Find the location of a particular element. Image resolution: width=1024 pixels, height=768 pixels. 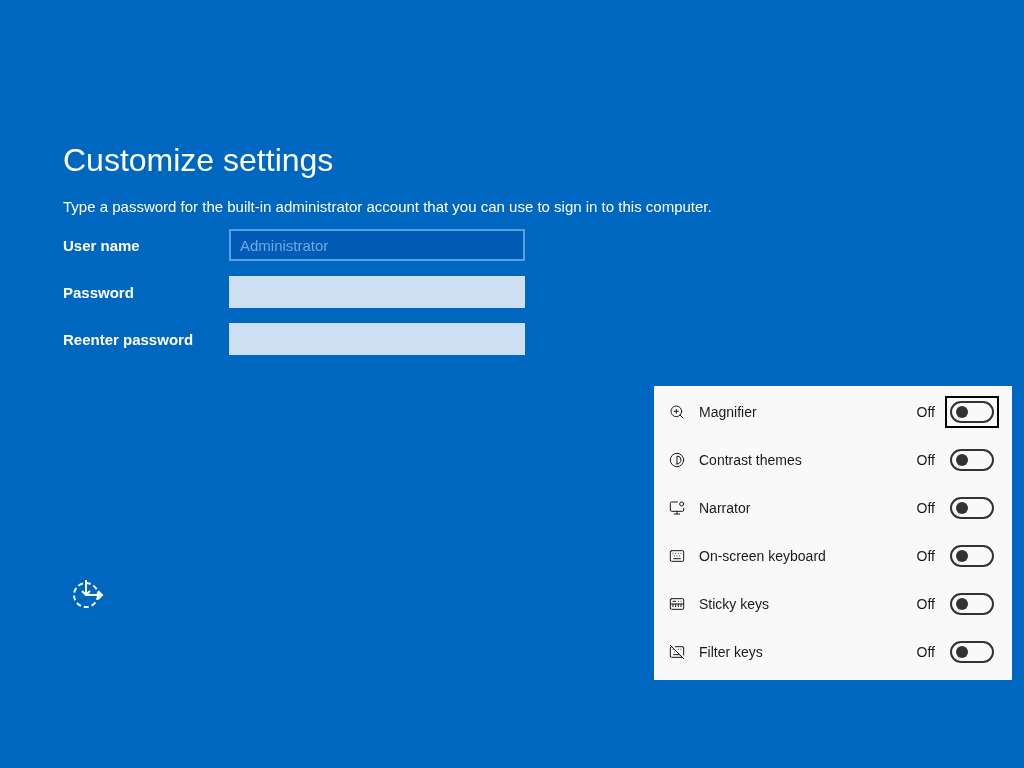

option-label: Contrast themes is located at coordinates (751, 460).